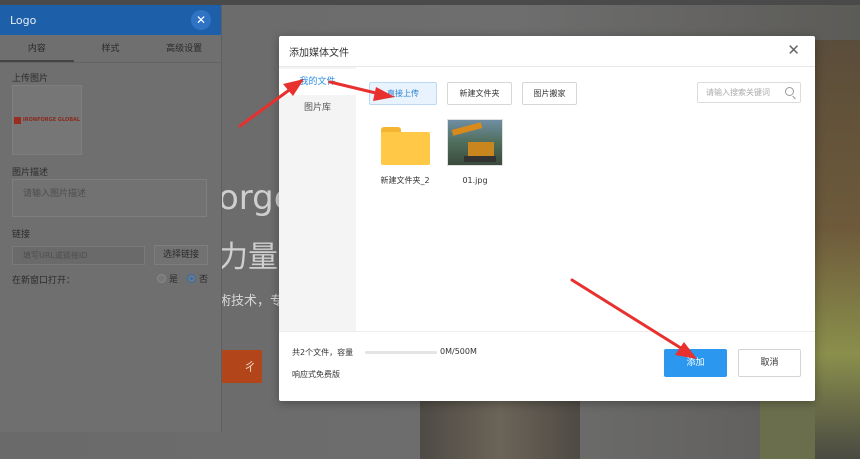 This screenshot has width=860, height=459. Describe the element at coordinates (695, 363) in the screenshot. I see `add-button: 添加` at that location.